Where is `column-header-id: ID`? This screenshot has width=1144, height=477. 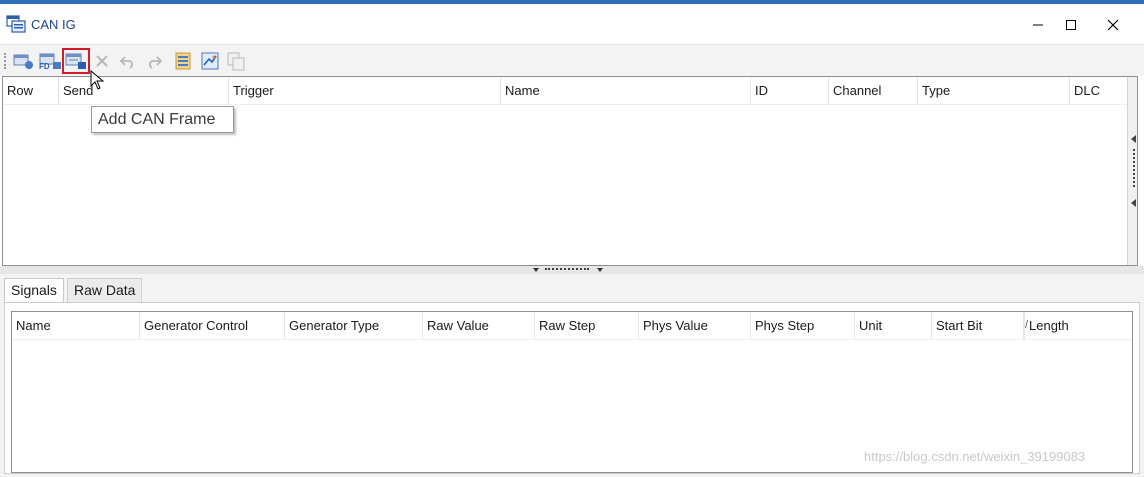
column-header-id: ID is located at coordinates (790, 91).